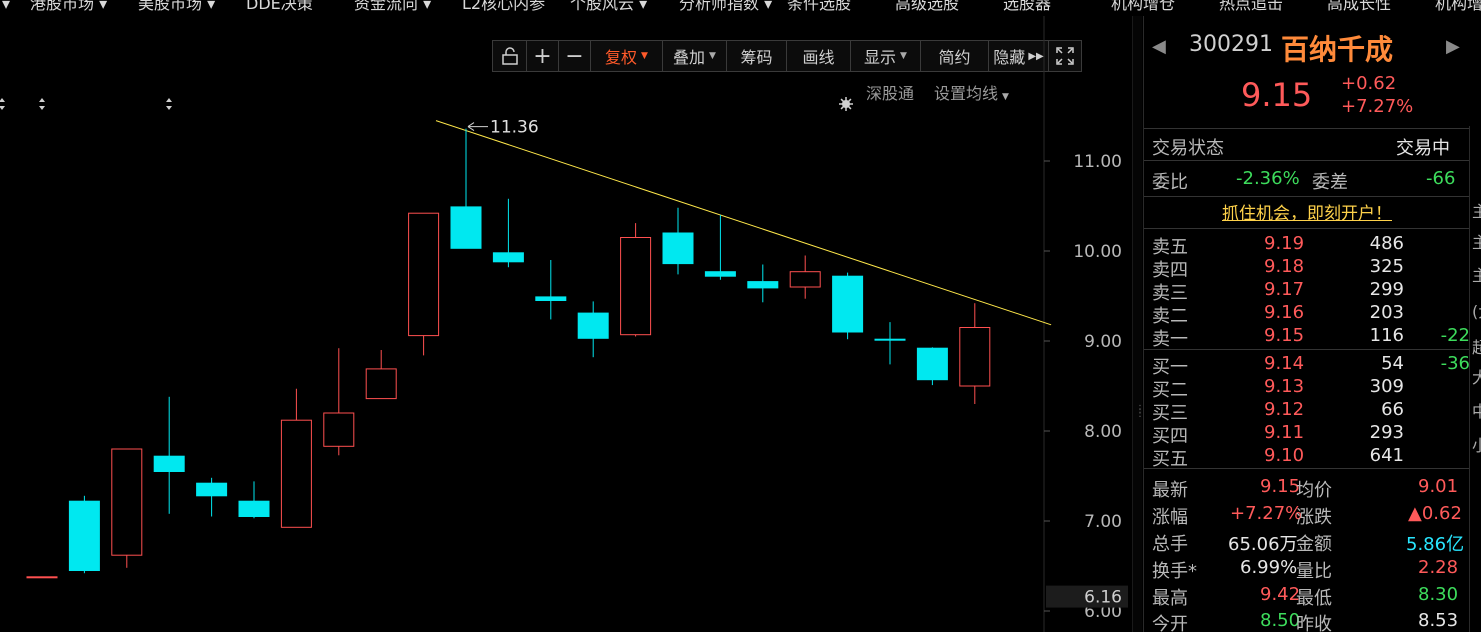  I want to click on edge-fragment-text: 小, so click(1476, 445).